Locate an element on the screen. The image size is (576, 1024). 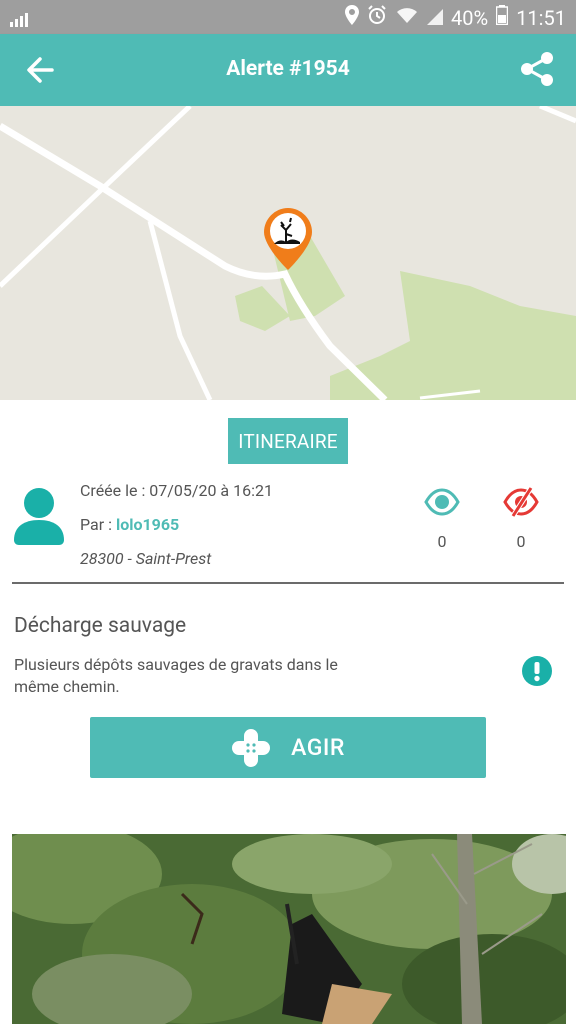
bandage-icon is located at coordinates (251, 748).